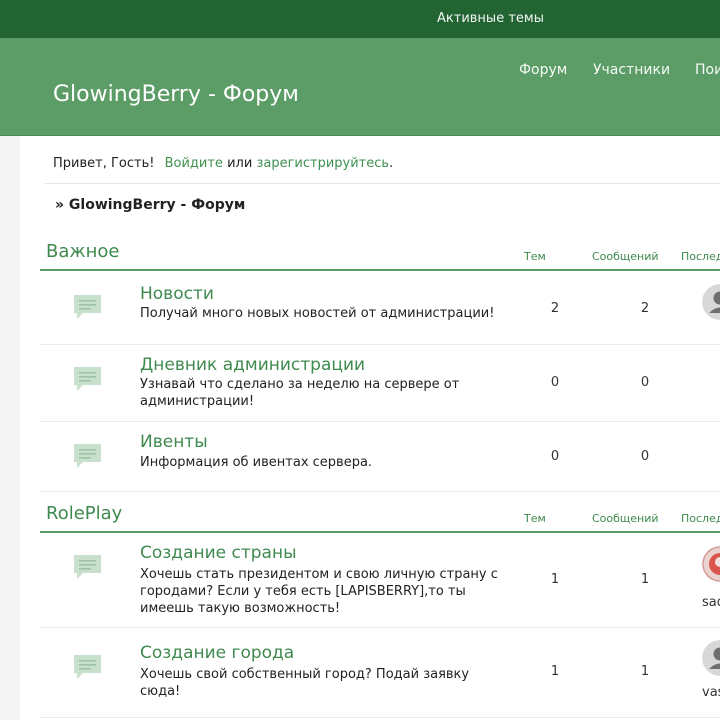 Image resolution: width=720 pixels, height=720 pixels. I want to click on category-header: RolePlay Тем Сообщений Послед, so click(380, 517).